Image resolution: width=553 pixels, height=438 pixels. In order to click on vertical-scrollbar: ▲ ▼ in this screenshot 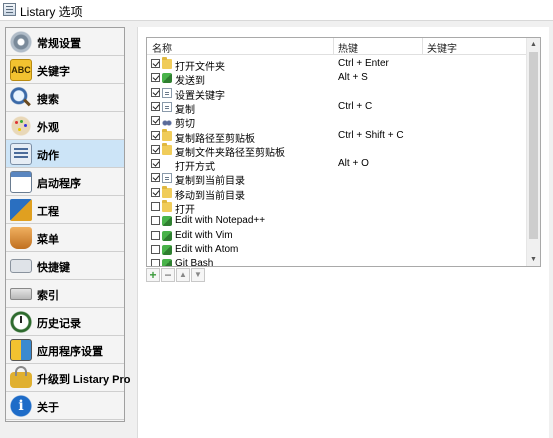, I will do `click(533, 152)`.